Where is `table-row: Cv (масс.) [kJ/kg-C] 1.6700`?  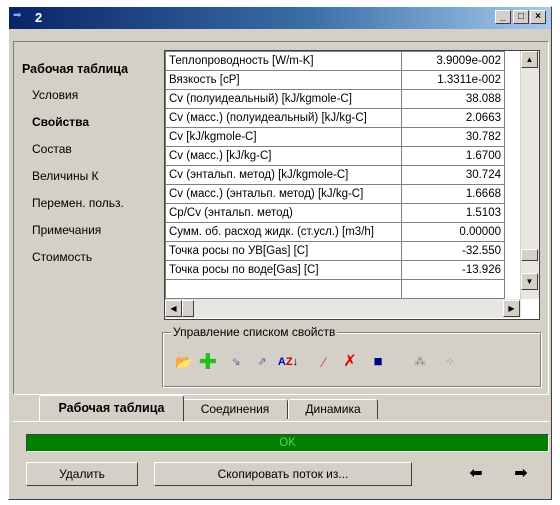
table-row: Cv (масс.) [kJ/kg-C] 1.6700 is located at coordinates (335, 156).